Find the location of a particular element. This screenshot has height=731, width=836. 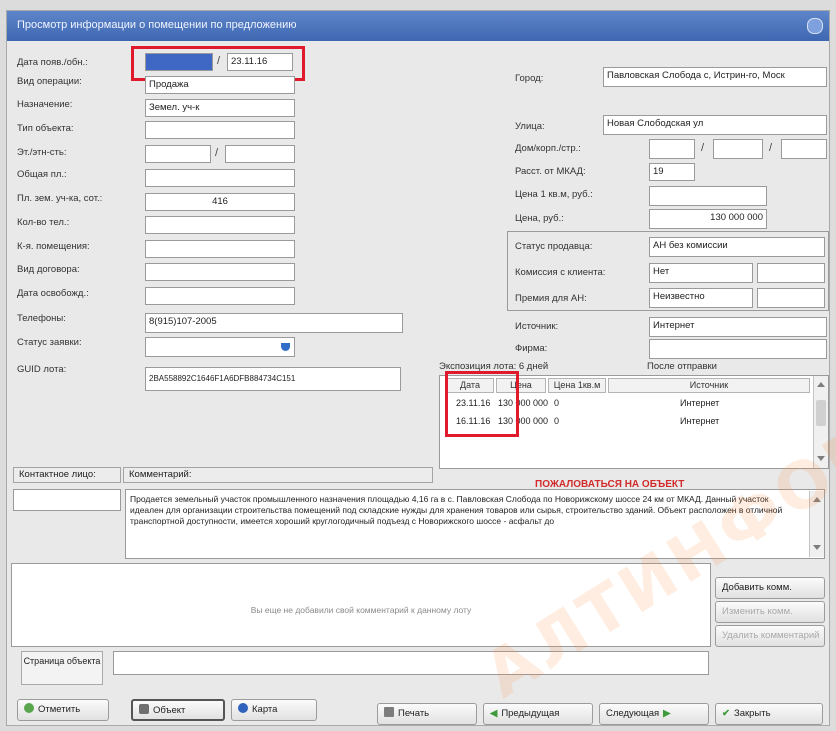

close-label: Закрыть is located at coordinates (752, 713).